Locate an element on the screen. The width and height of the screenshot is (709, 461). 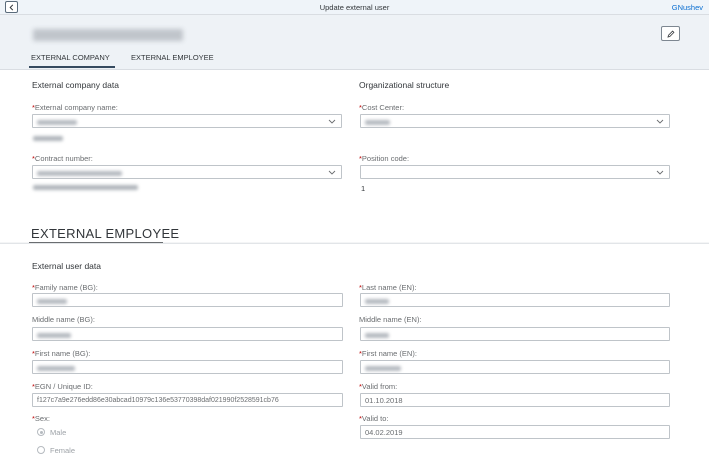
contract-details-redacted is located at coordinates (85, 187).